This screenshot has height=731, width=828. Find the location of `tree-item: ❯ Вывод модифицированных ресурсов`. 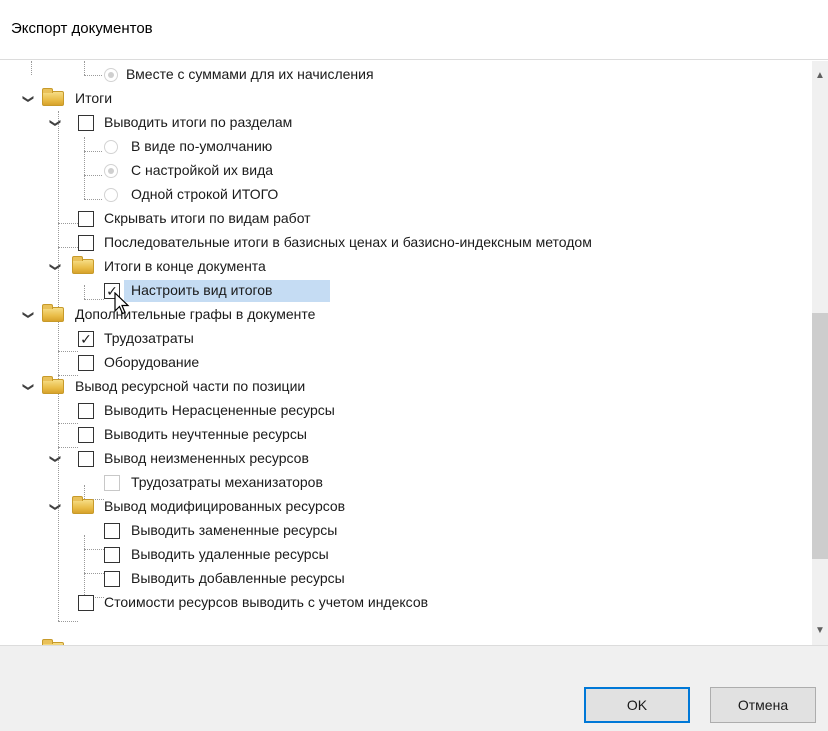

tree-item: ❯ Вывод модифицированных ресурсов is located at coordinates (406, 507).